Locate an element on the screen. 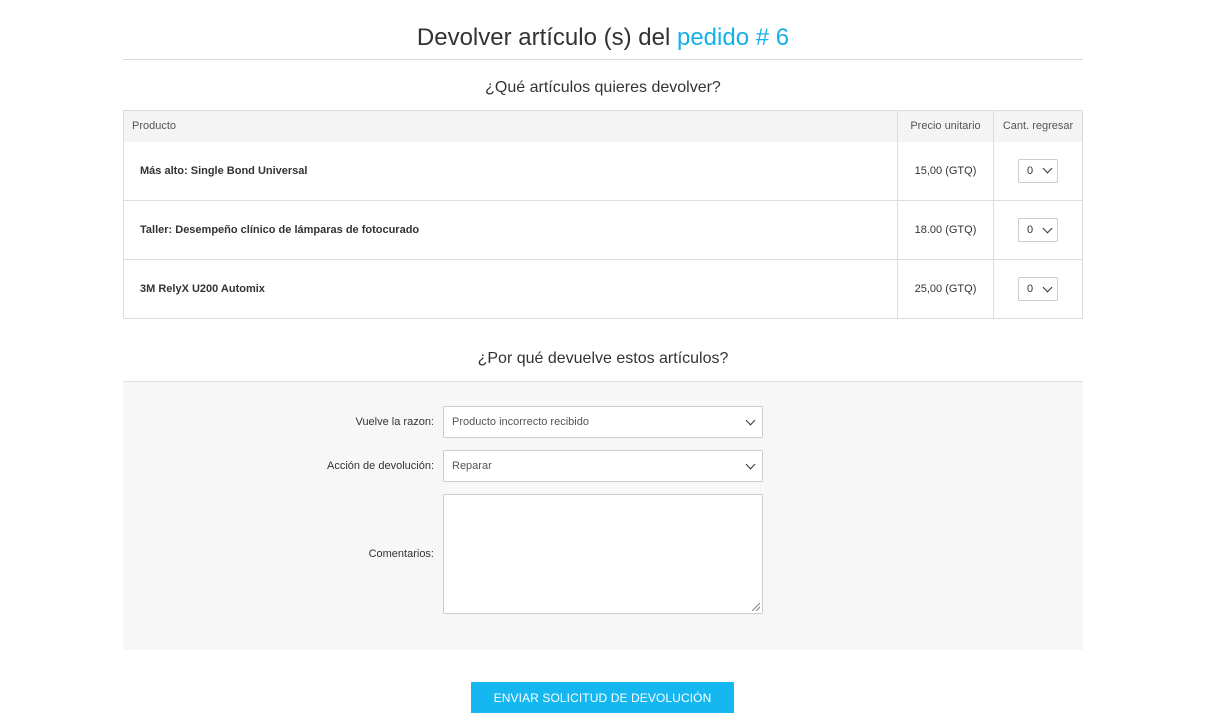 Image resolution: width=1228 pixels, height=724 pixels. comments-label: Comentarios: is located at coordinates (401, 554).